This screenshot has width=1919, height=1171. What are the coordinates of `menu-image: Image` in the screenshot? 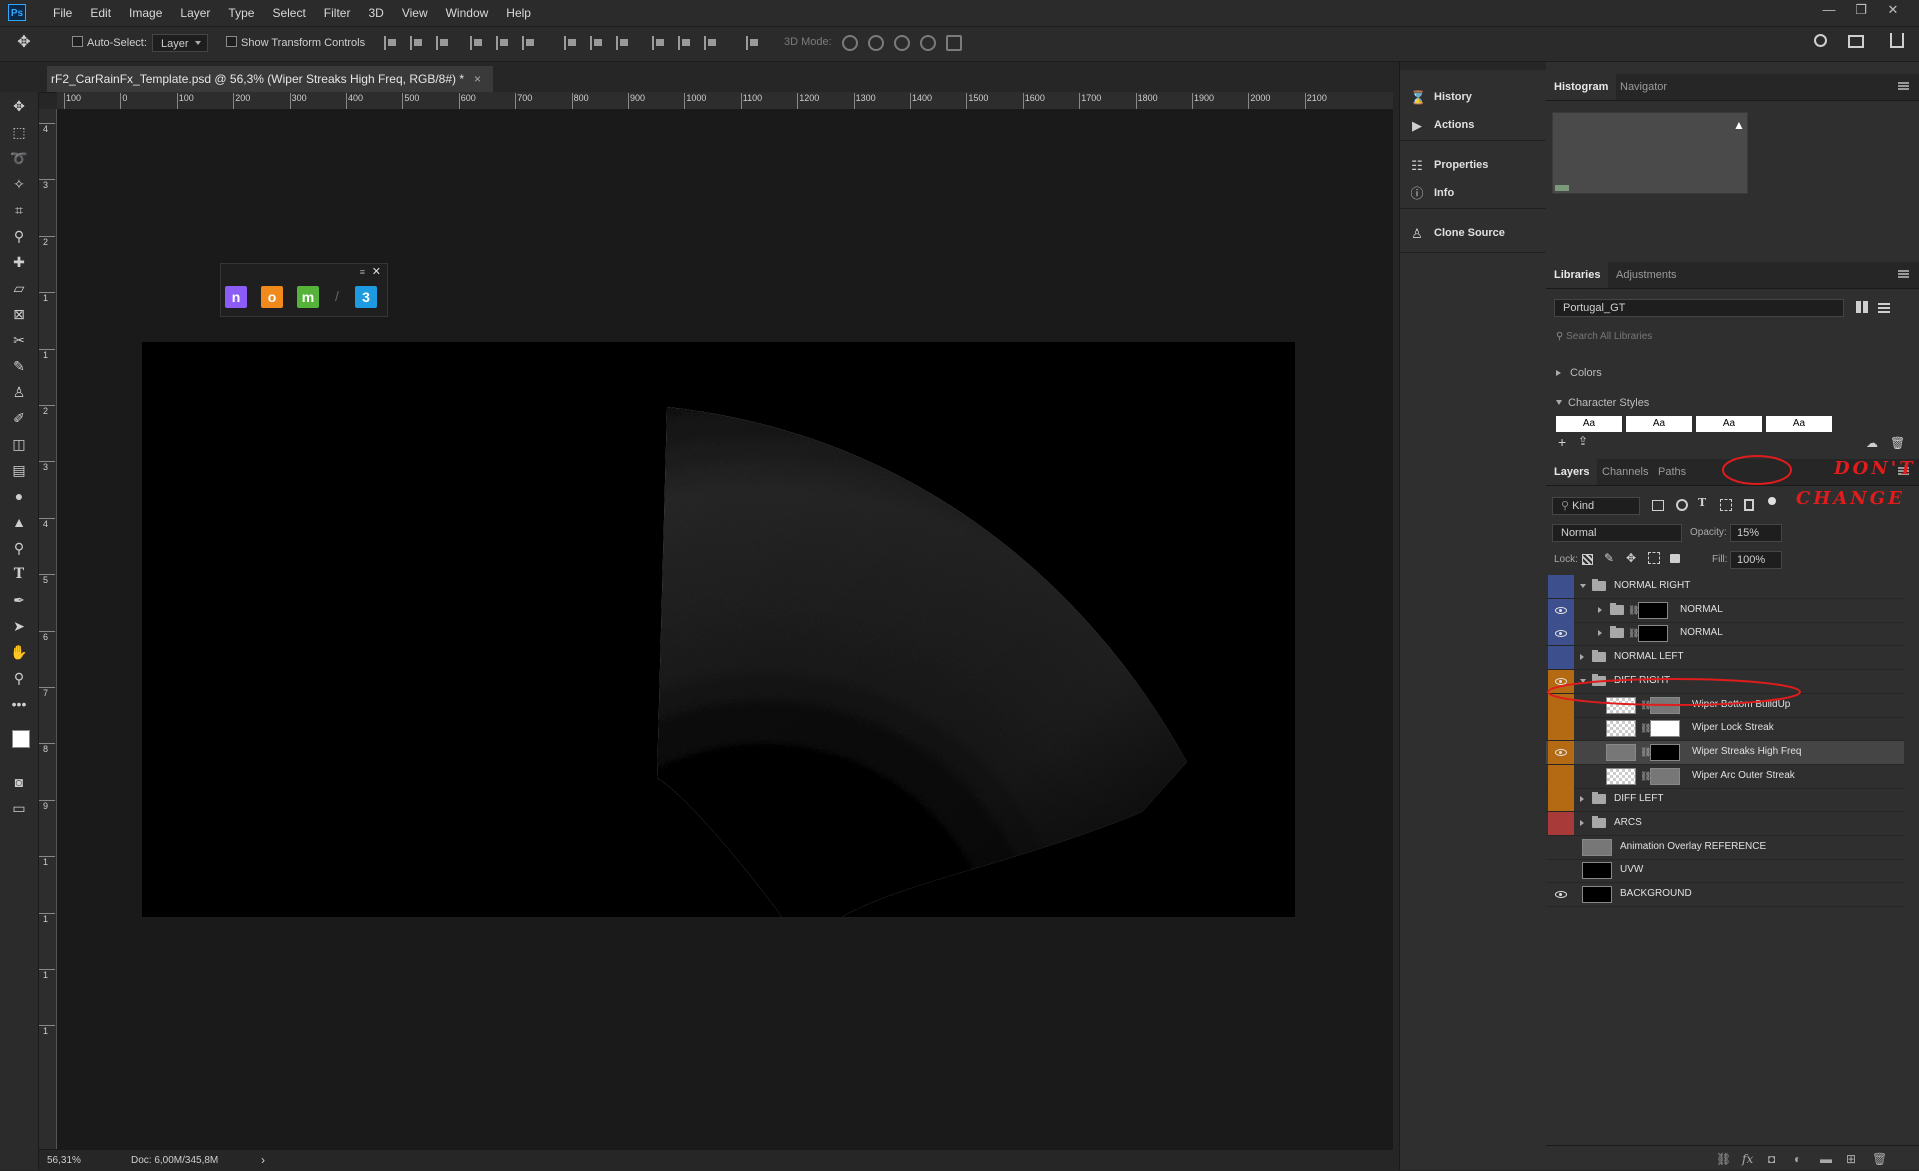 It's located at (145, 13).